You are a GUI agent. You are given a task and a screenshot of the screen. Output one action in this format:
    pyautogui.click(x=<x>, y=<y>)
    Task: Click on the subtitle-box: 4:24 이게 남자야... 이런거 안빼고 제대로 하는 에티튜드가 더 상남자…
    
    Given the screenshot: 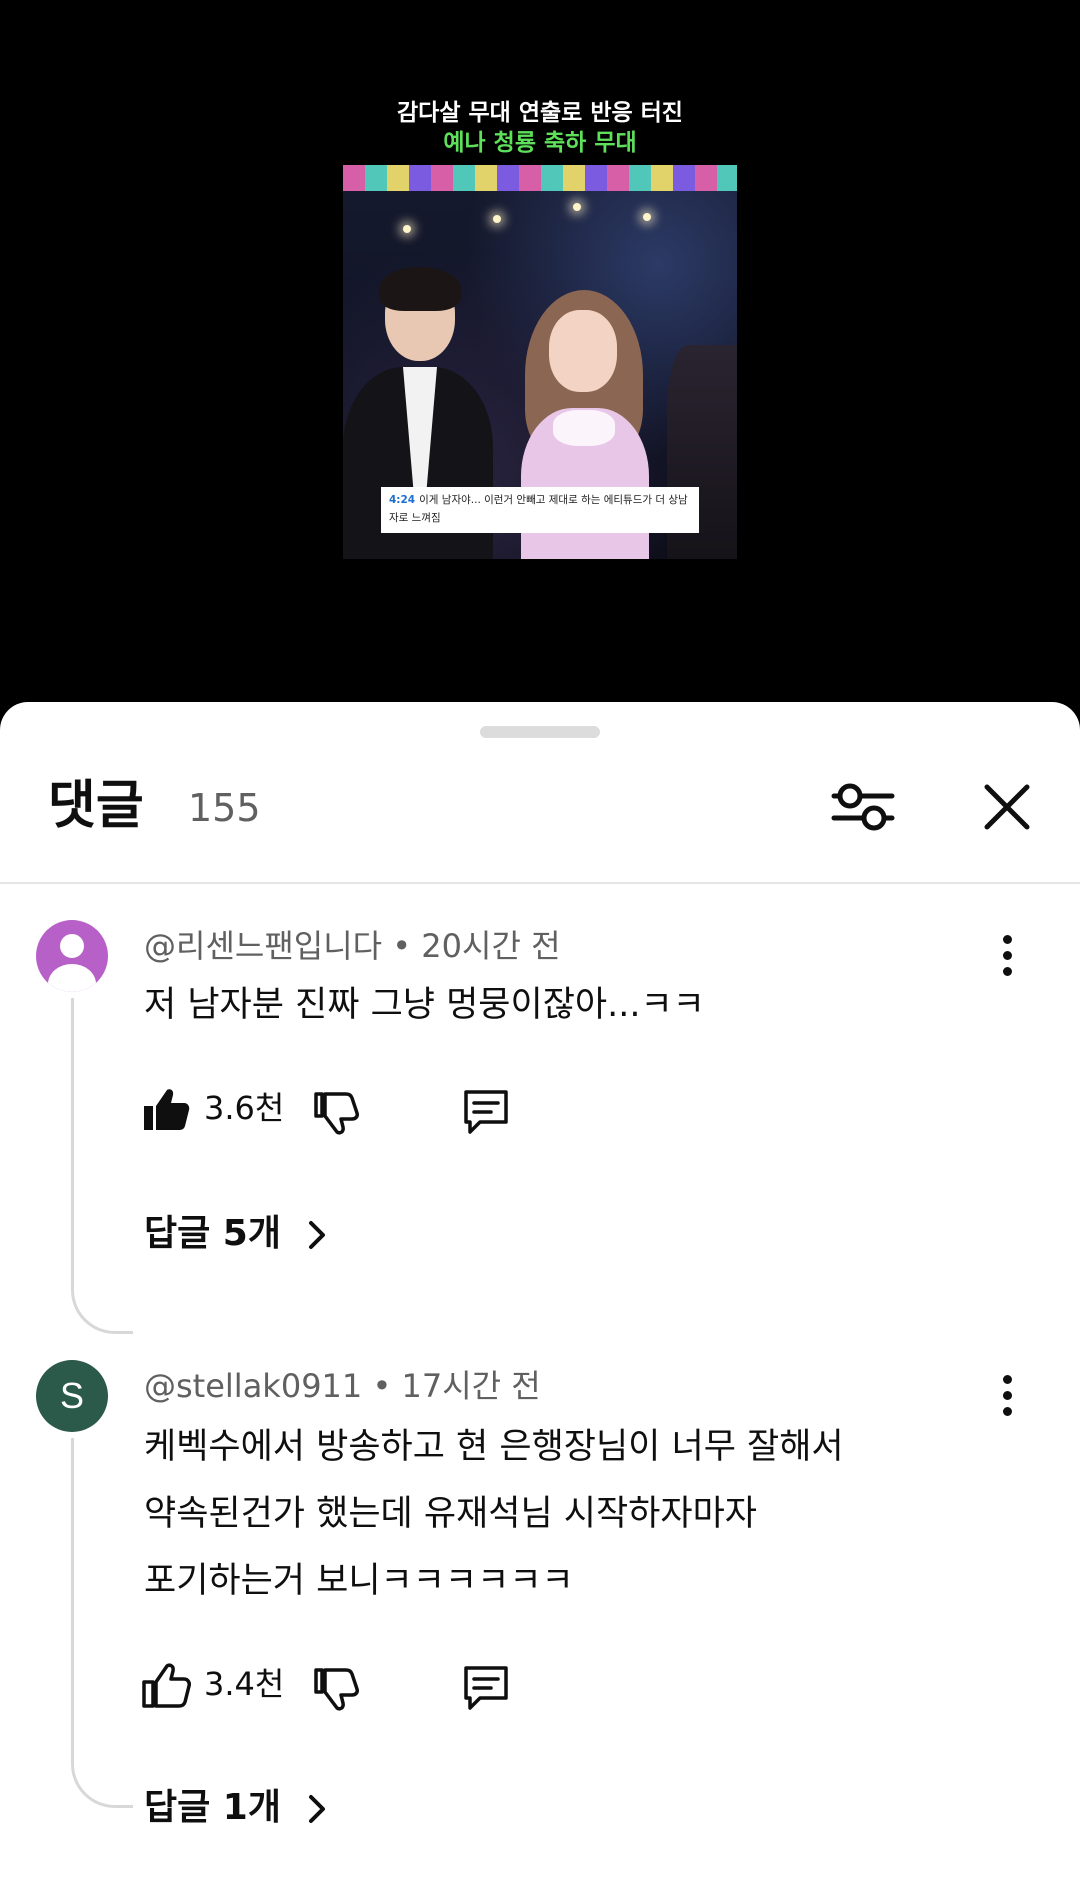 What is the action you would take?
    pyautogui.click(x=540, y=510)
    